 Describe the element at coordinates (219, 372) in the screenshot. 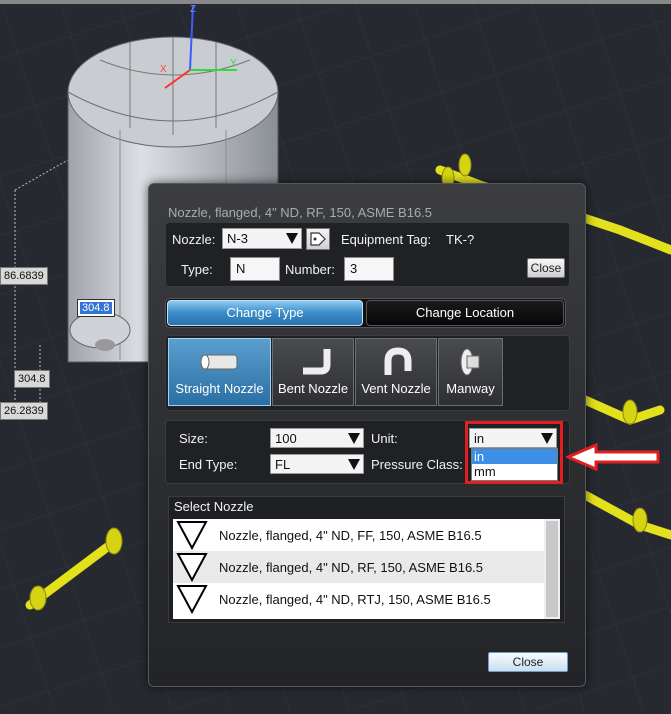

I see `straight-nozzle-tile: Straight Nozzle` at that location.